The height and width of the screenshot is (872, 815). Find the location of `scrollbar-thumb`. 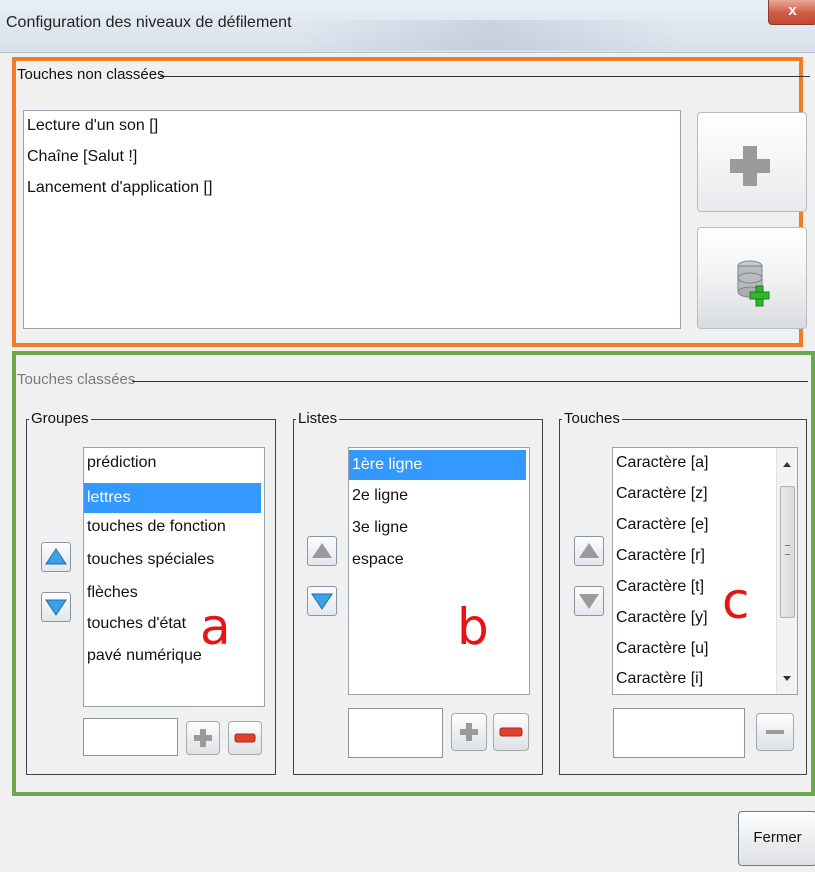

scrollbar-thumb is located at coordinates (787, 552).